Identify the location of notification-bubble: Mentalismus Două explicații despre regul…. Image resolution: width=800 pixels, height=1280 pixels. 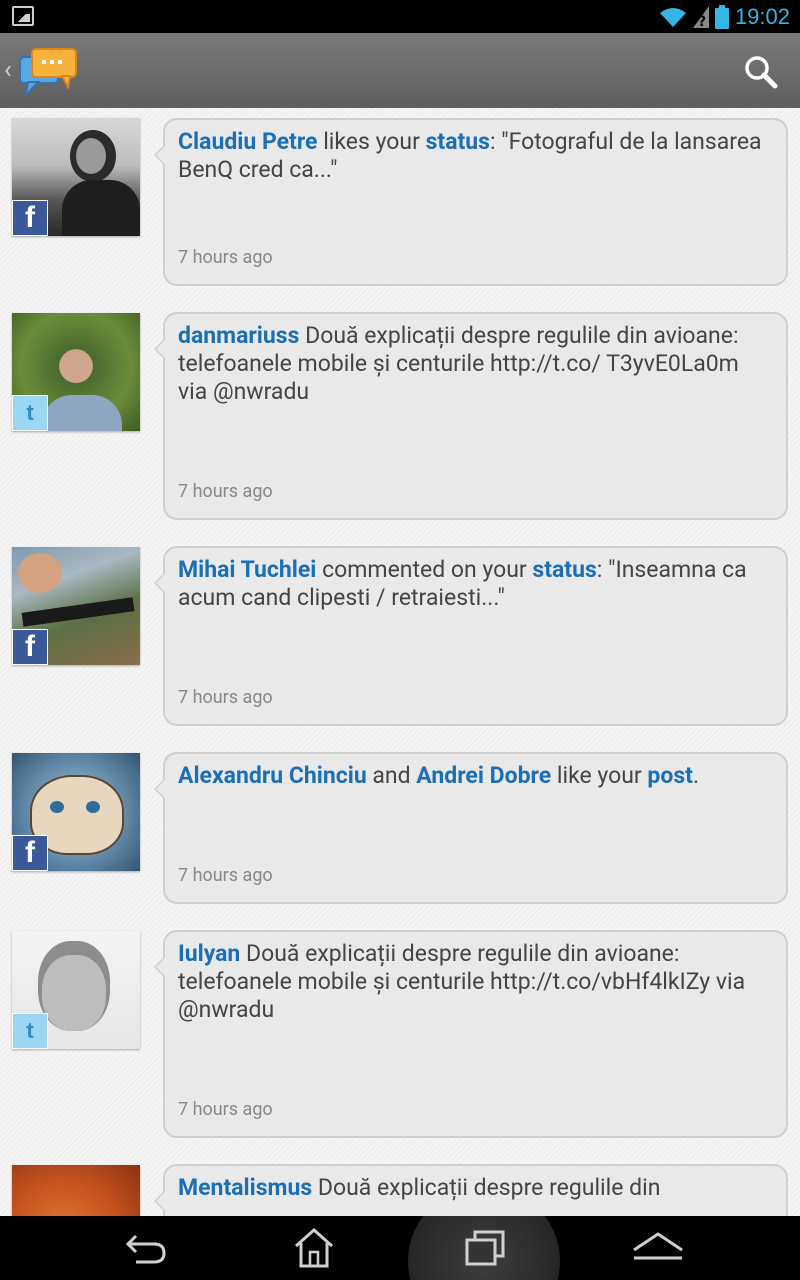
(471, 1190).